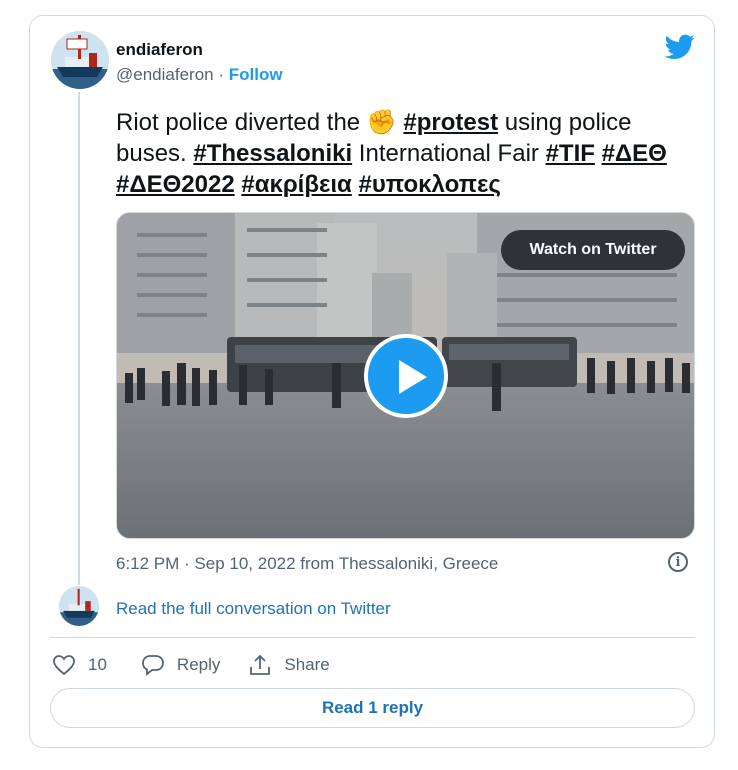  What do you see at coordinates (64, 665) in the screenshot?
I see `heart-icon` at bounding box center [64, 665].